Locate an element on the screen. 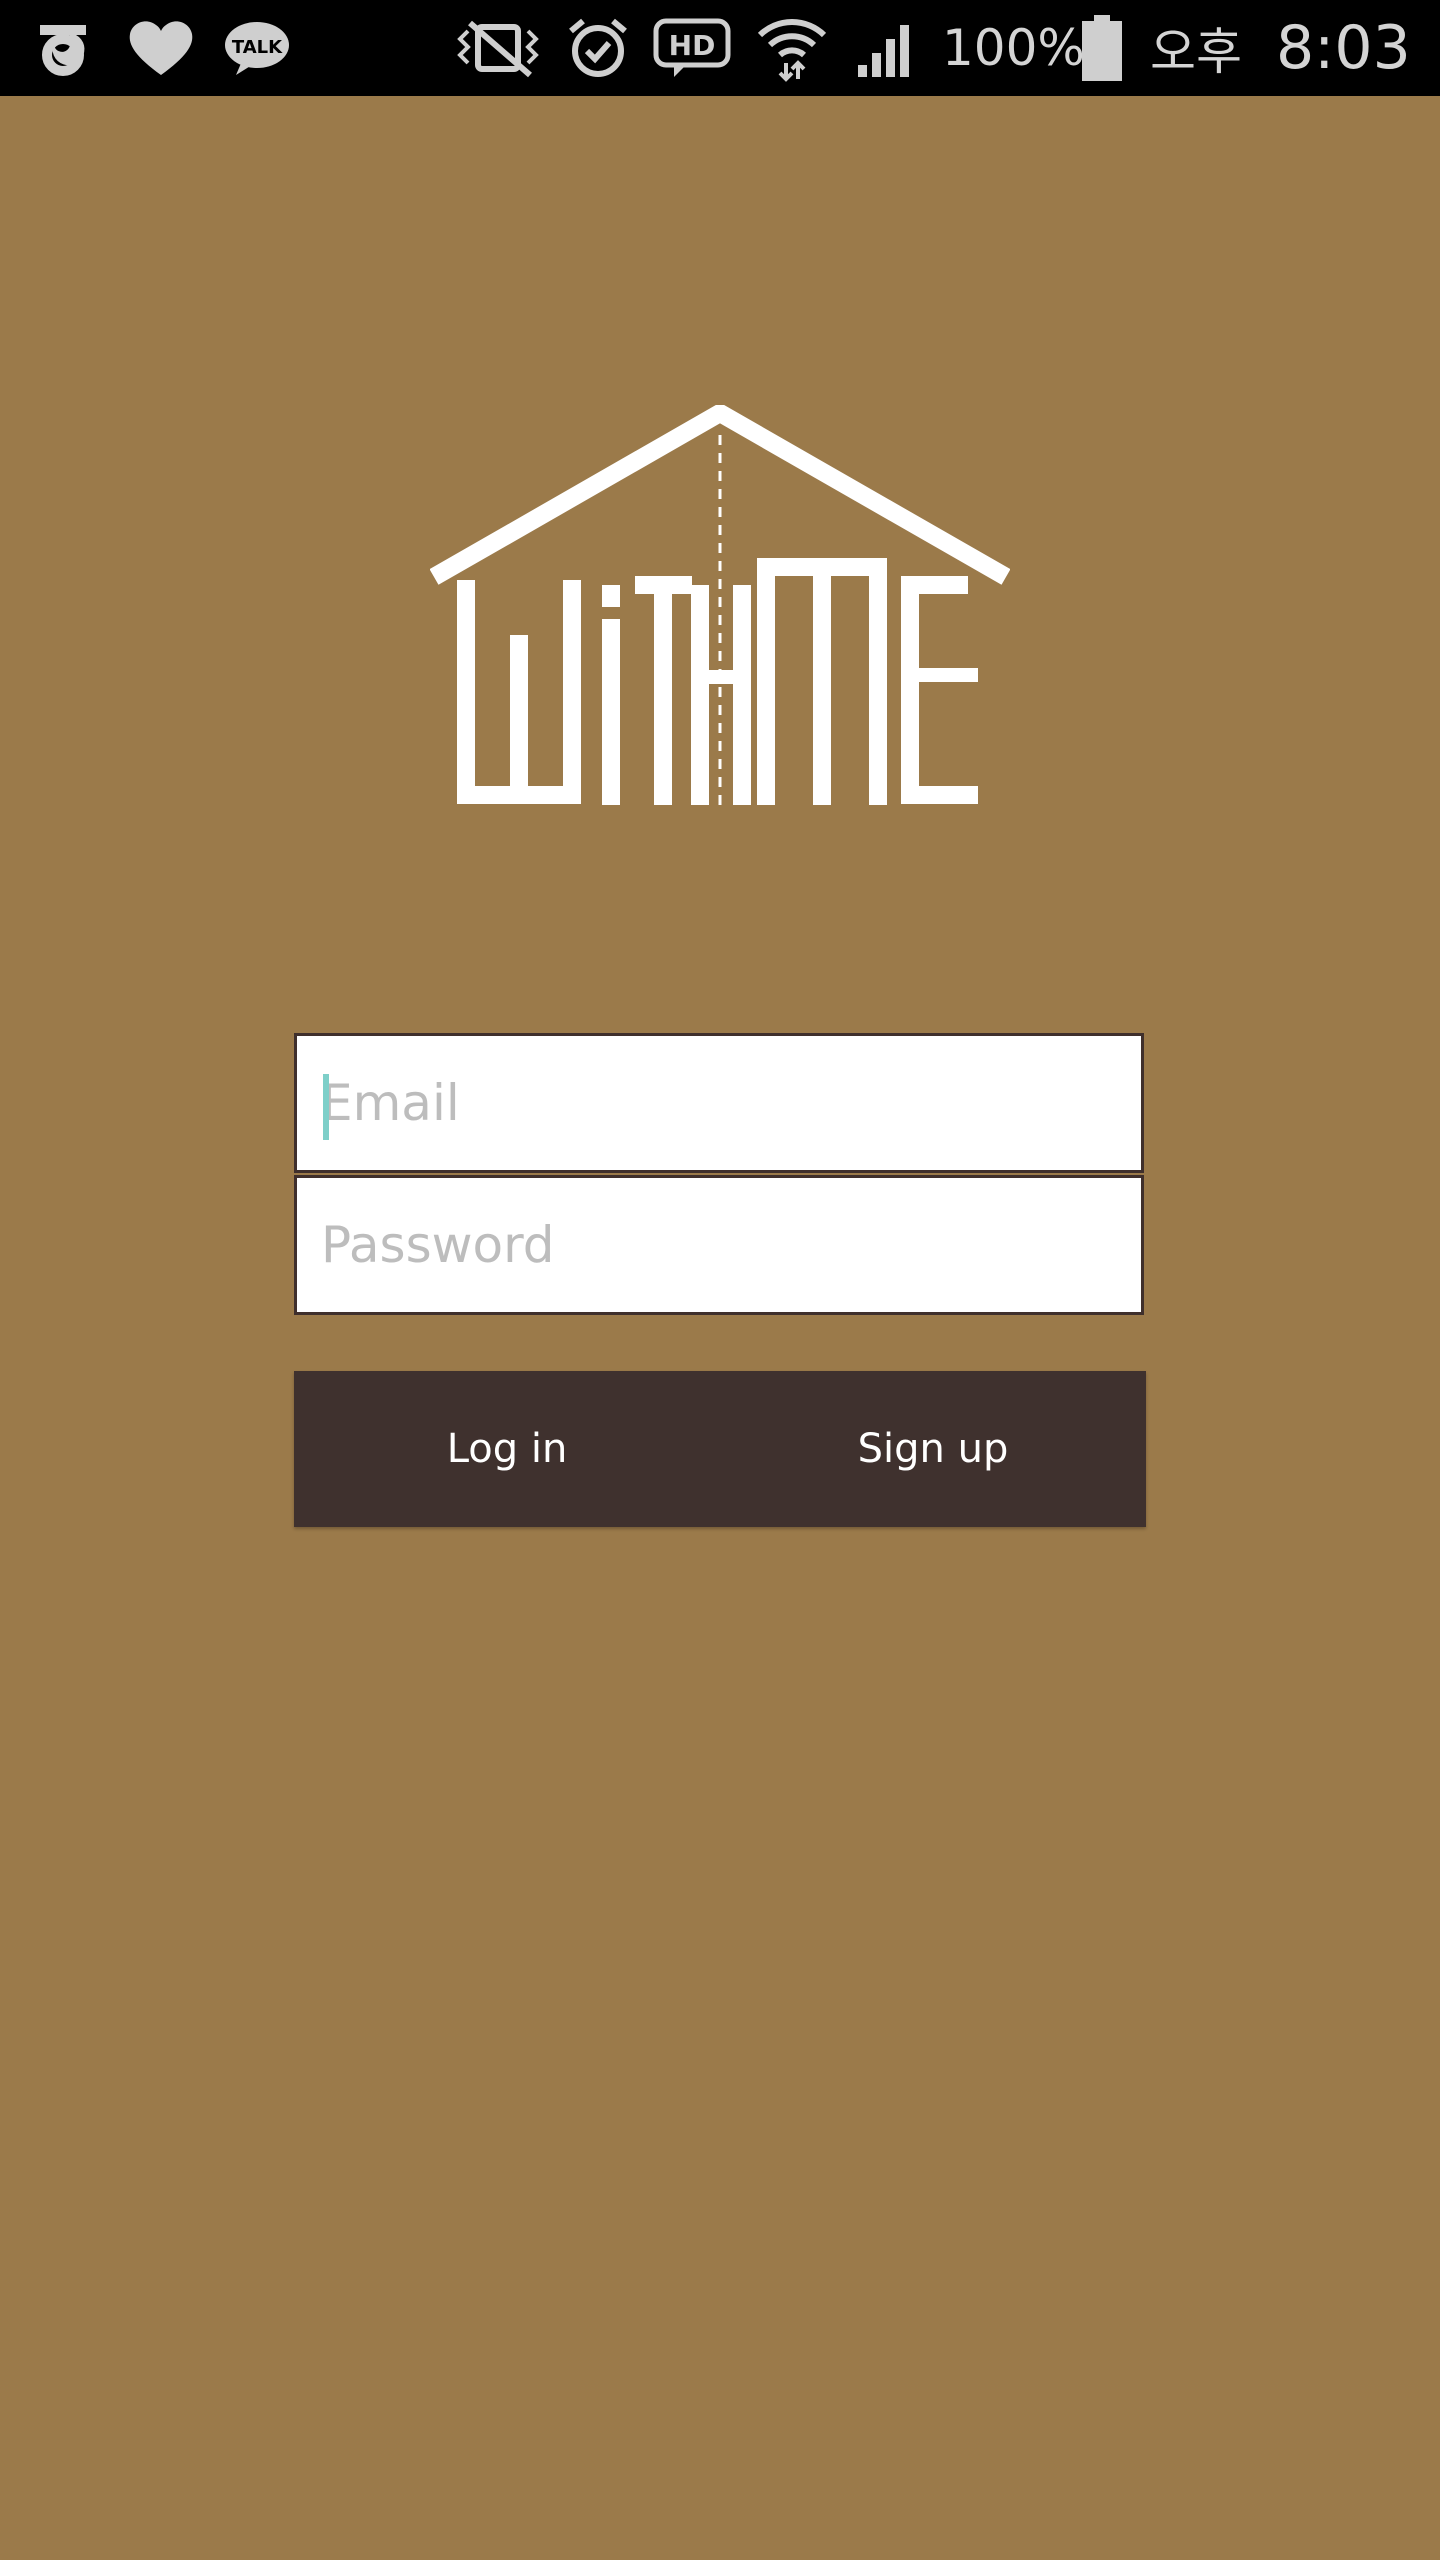 This screenshot has width=1440, height=2560. login-button: Log in is located at coordinates (507, 1449).